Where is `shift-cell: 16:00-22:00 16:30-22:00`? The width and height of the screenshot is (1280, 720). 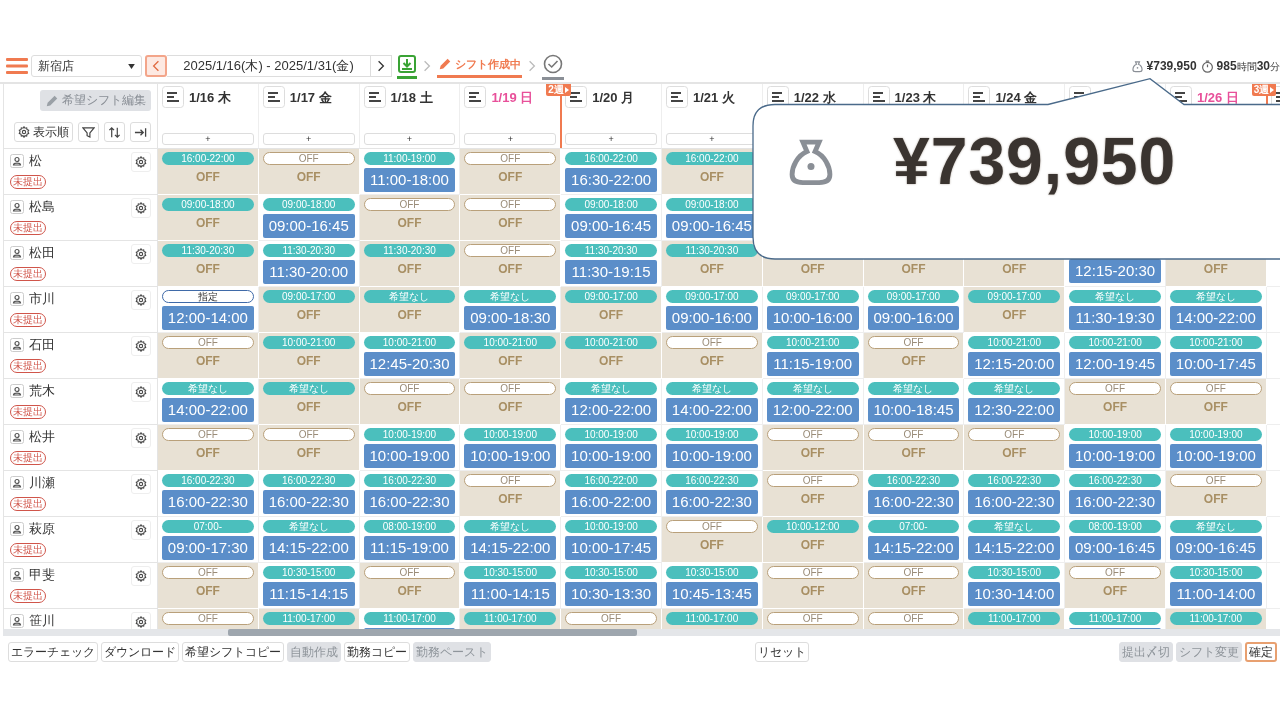
shift-cell: 16:00-22:00 16:30-22:00 is located at coordinates (611, 172).